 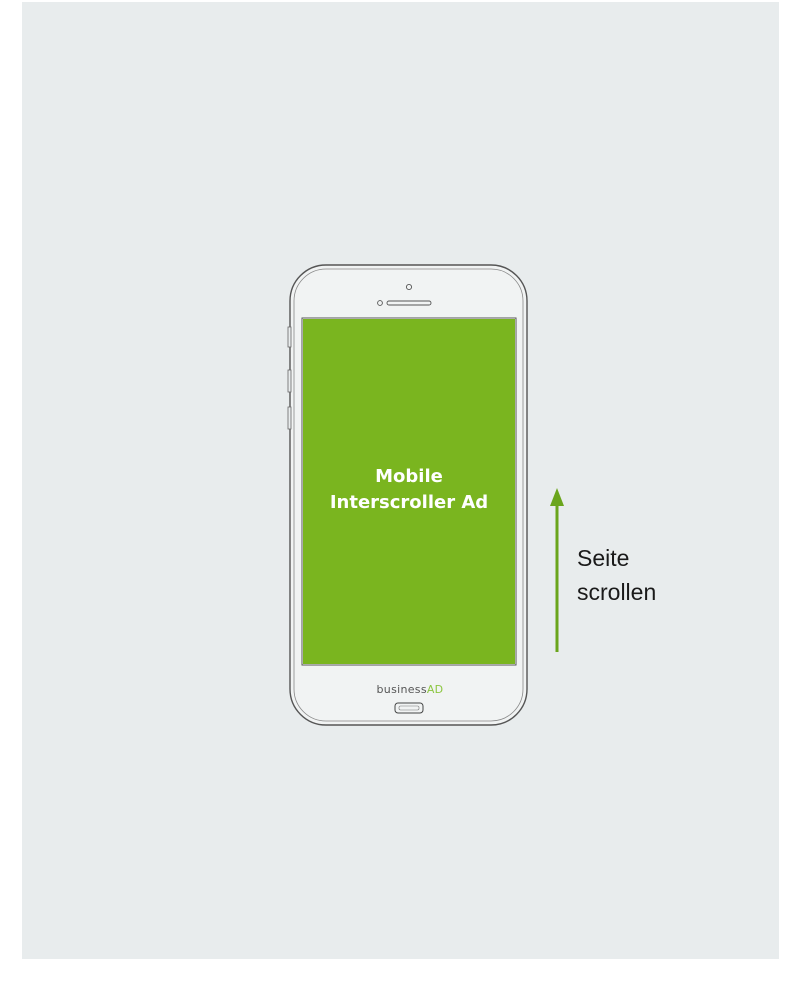 I want to click on ad-title-line1: Mobile, so click(x=409, y=476).